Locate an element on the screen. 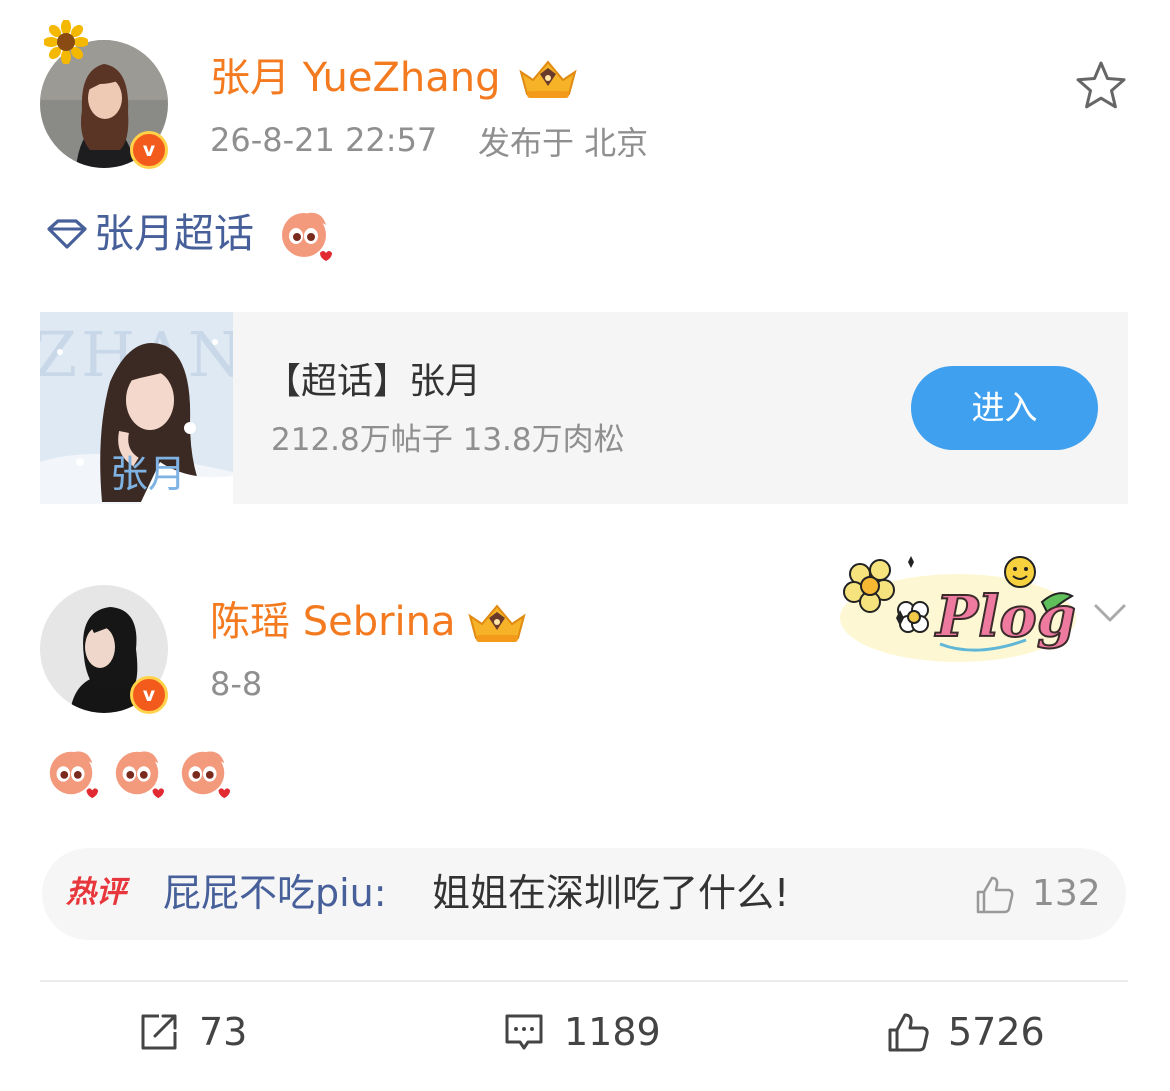 The width and height of the screenshot is (1170, 1091). plog-sticker: Plog is located at coordinates (958, 608).